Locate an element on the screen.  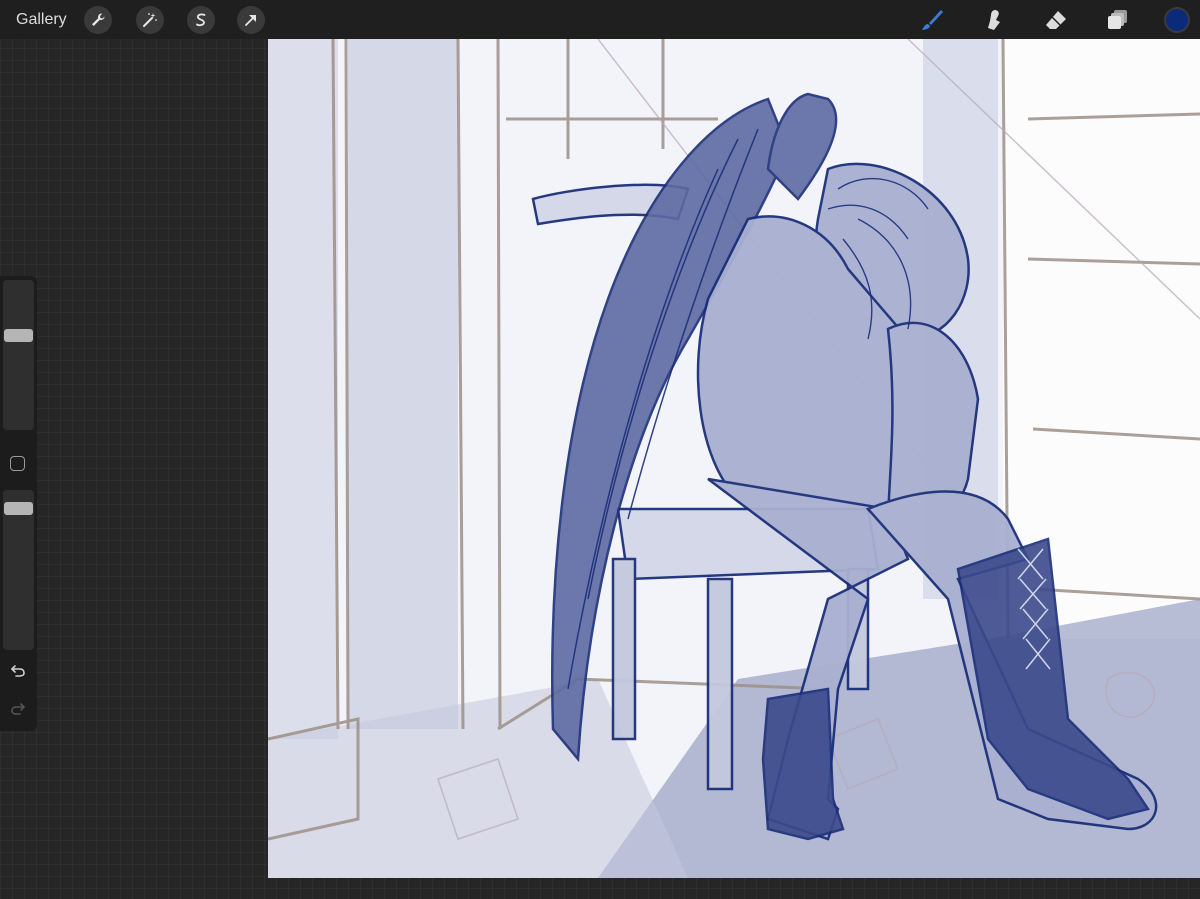
eraser-icon is located at coordinates (1056, 20).